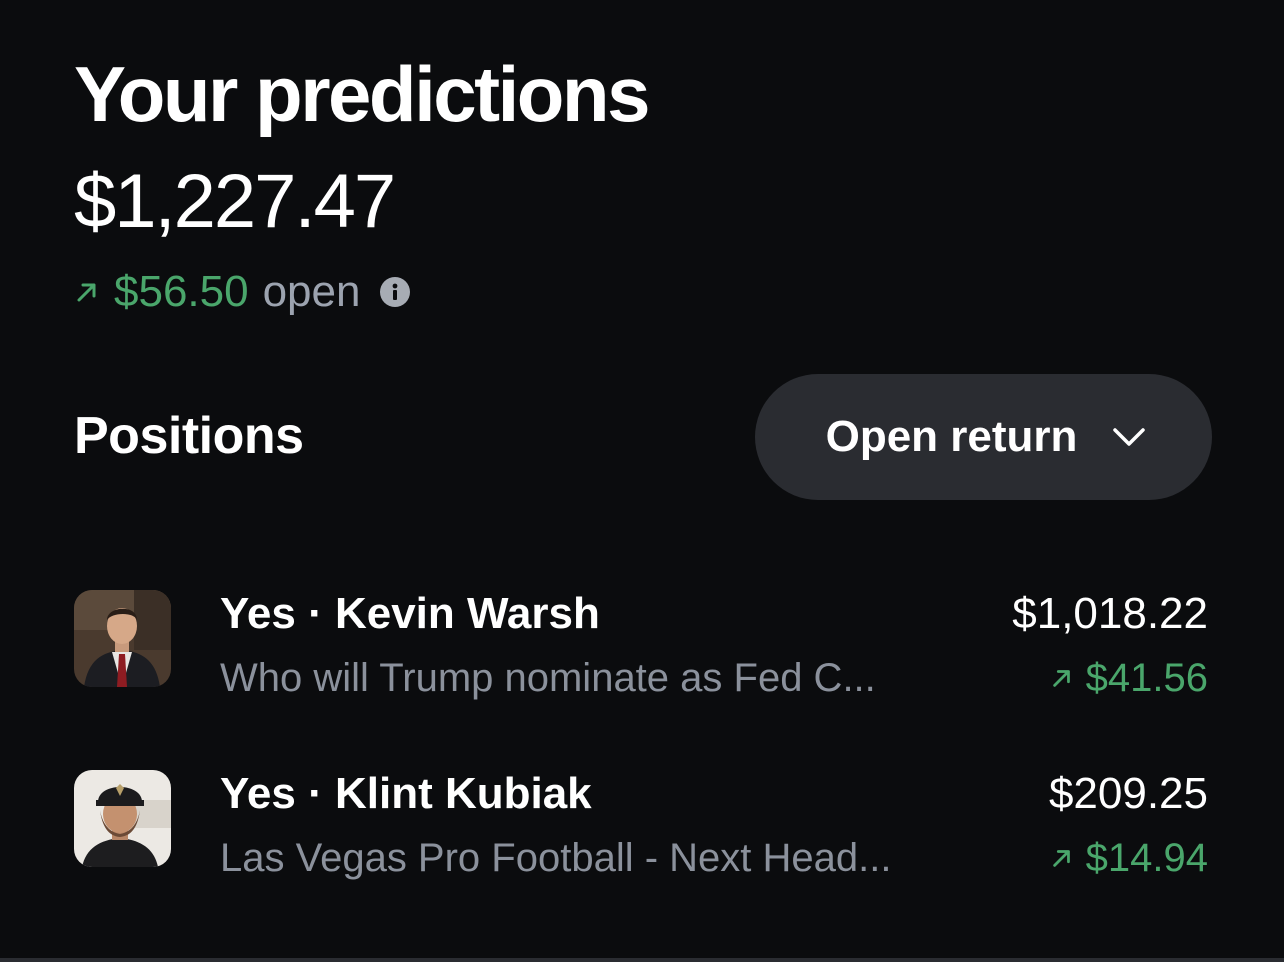 The height and width of the screenshot is (962, 1284). What do you see at coordinates (951, 436) in the screenshot?
I see `sort-dropdown-label: Open return` at bounding box center [951, 436].